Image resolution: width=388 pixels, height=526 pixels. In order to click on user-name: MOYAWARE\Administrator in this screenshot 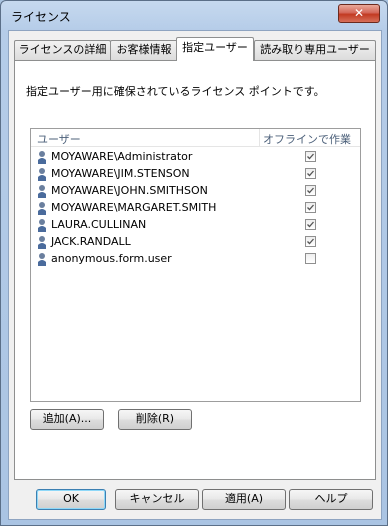, I will do `click(122, 156)`.